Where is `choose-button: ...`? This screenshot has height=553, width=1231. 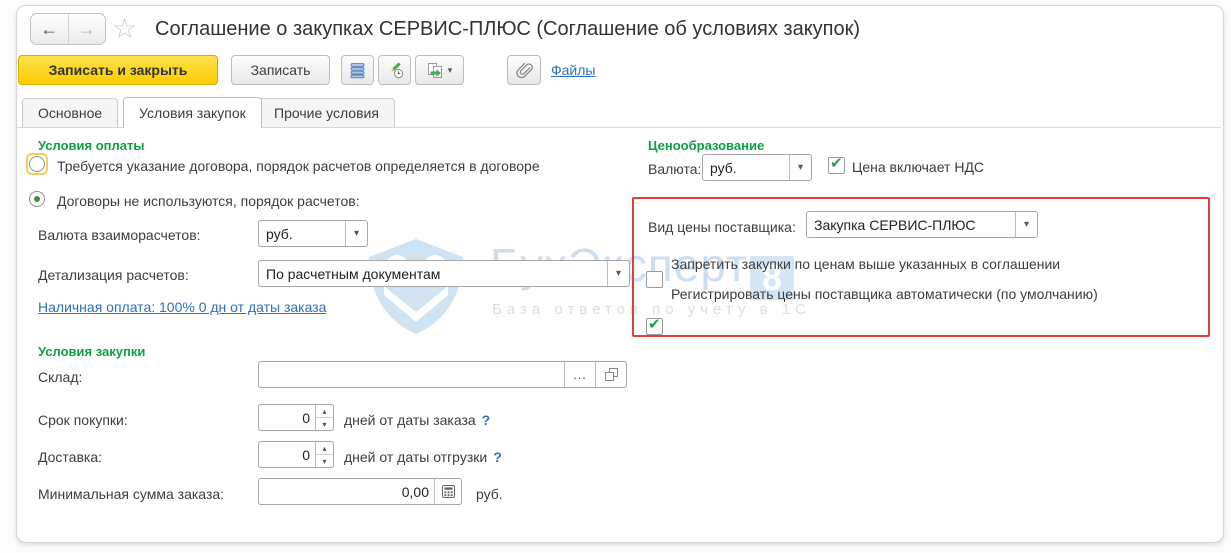 choose-button: ... is located at coordinates (579, 374).